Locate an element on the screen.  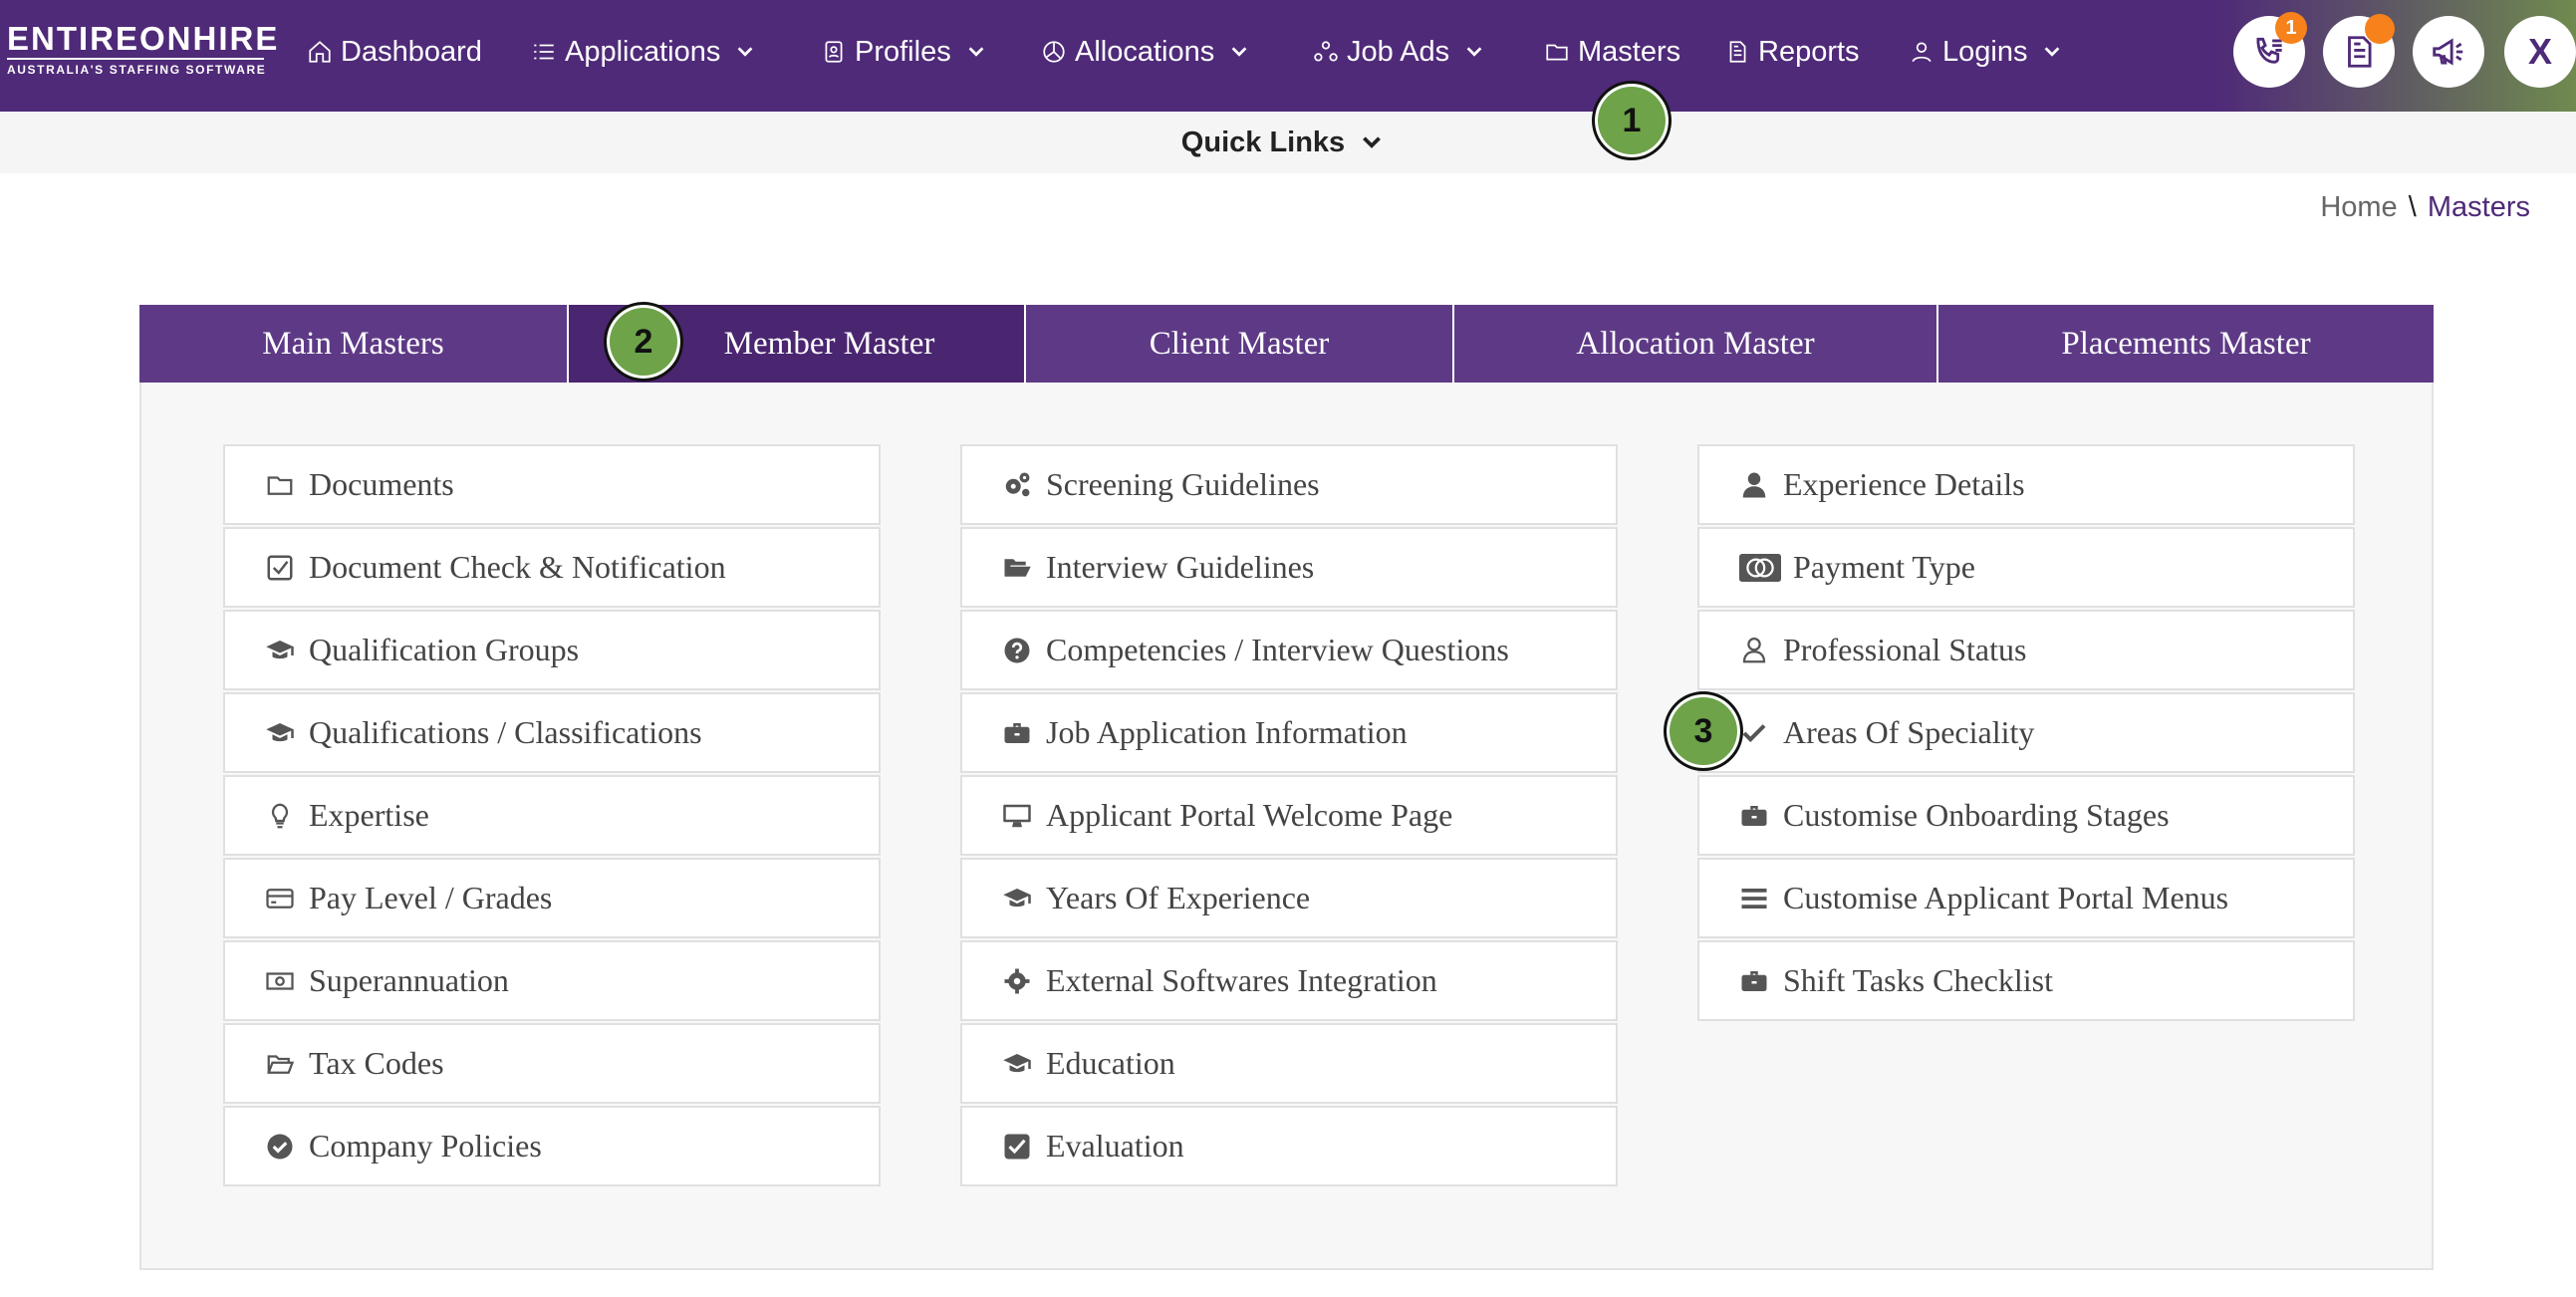
nav-job-ads: Job Ads is located at coordinates (1399, 52).